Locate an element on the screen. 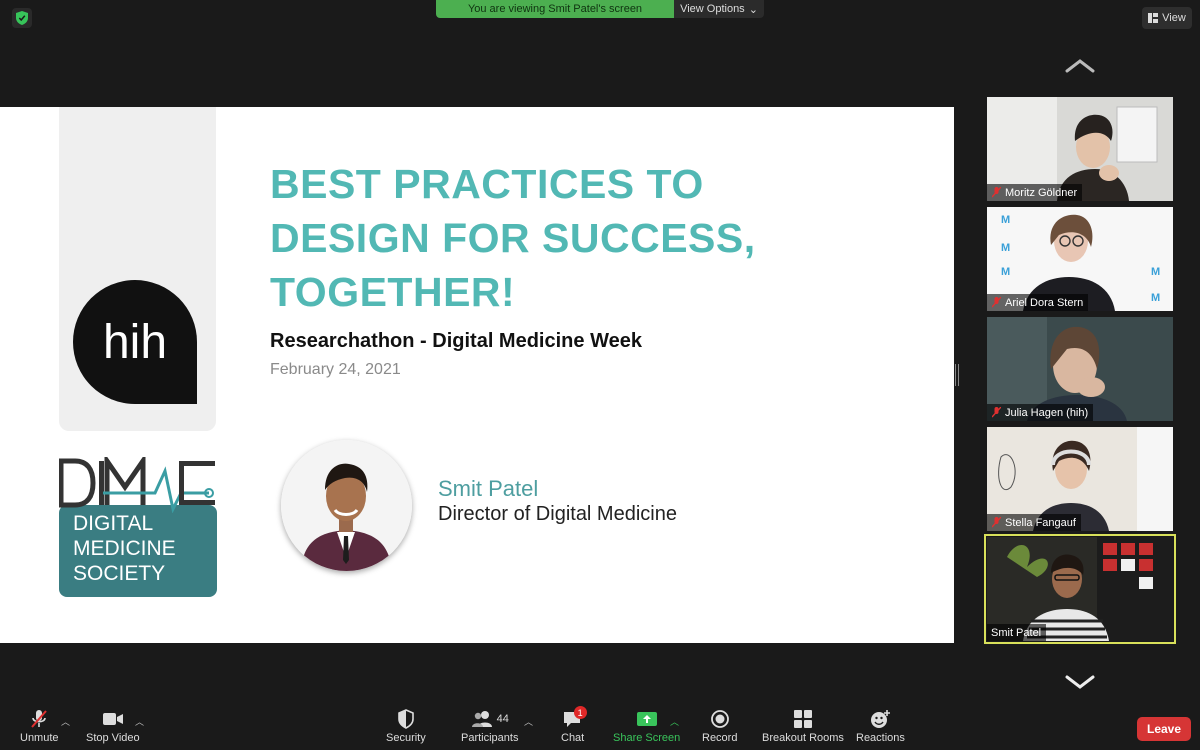 This screenshot has width=1200, height=750. participant-label: Ariel Dora Stern is located at coordinates (1038, 302).